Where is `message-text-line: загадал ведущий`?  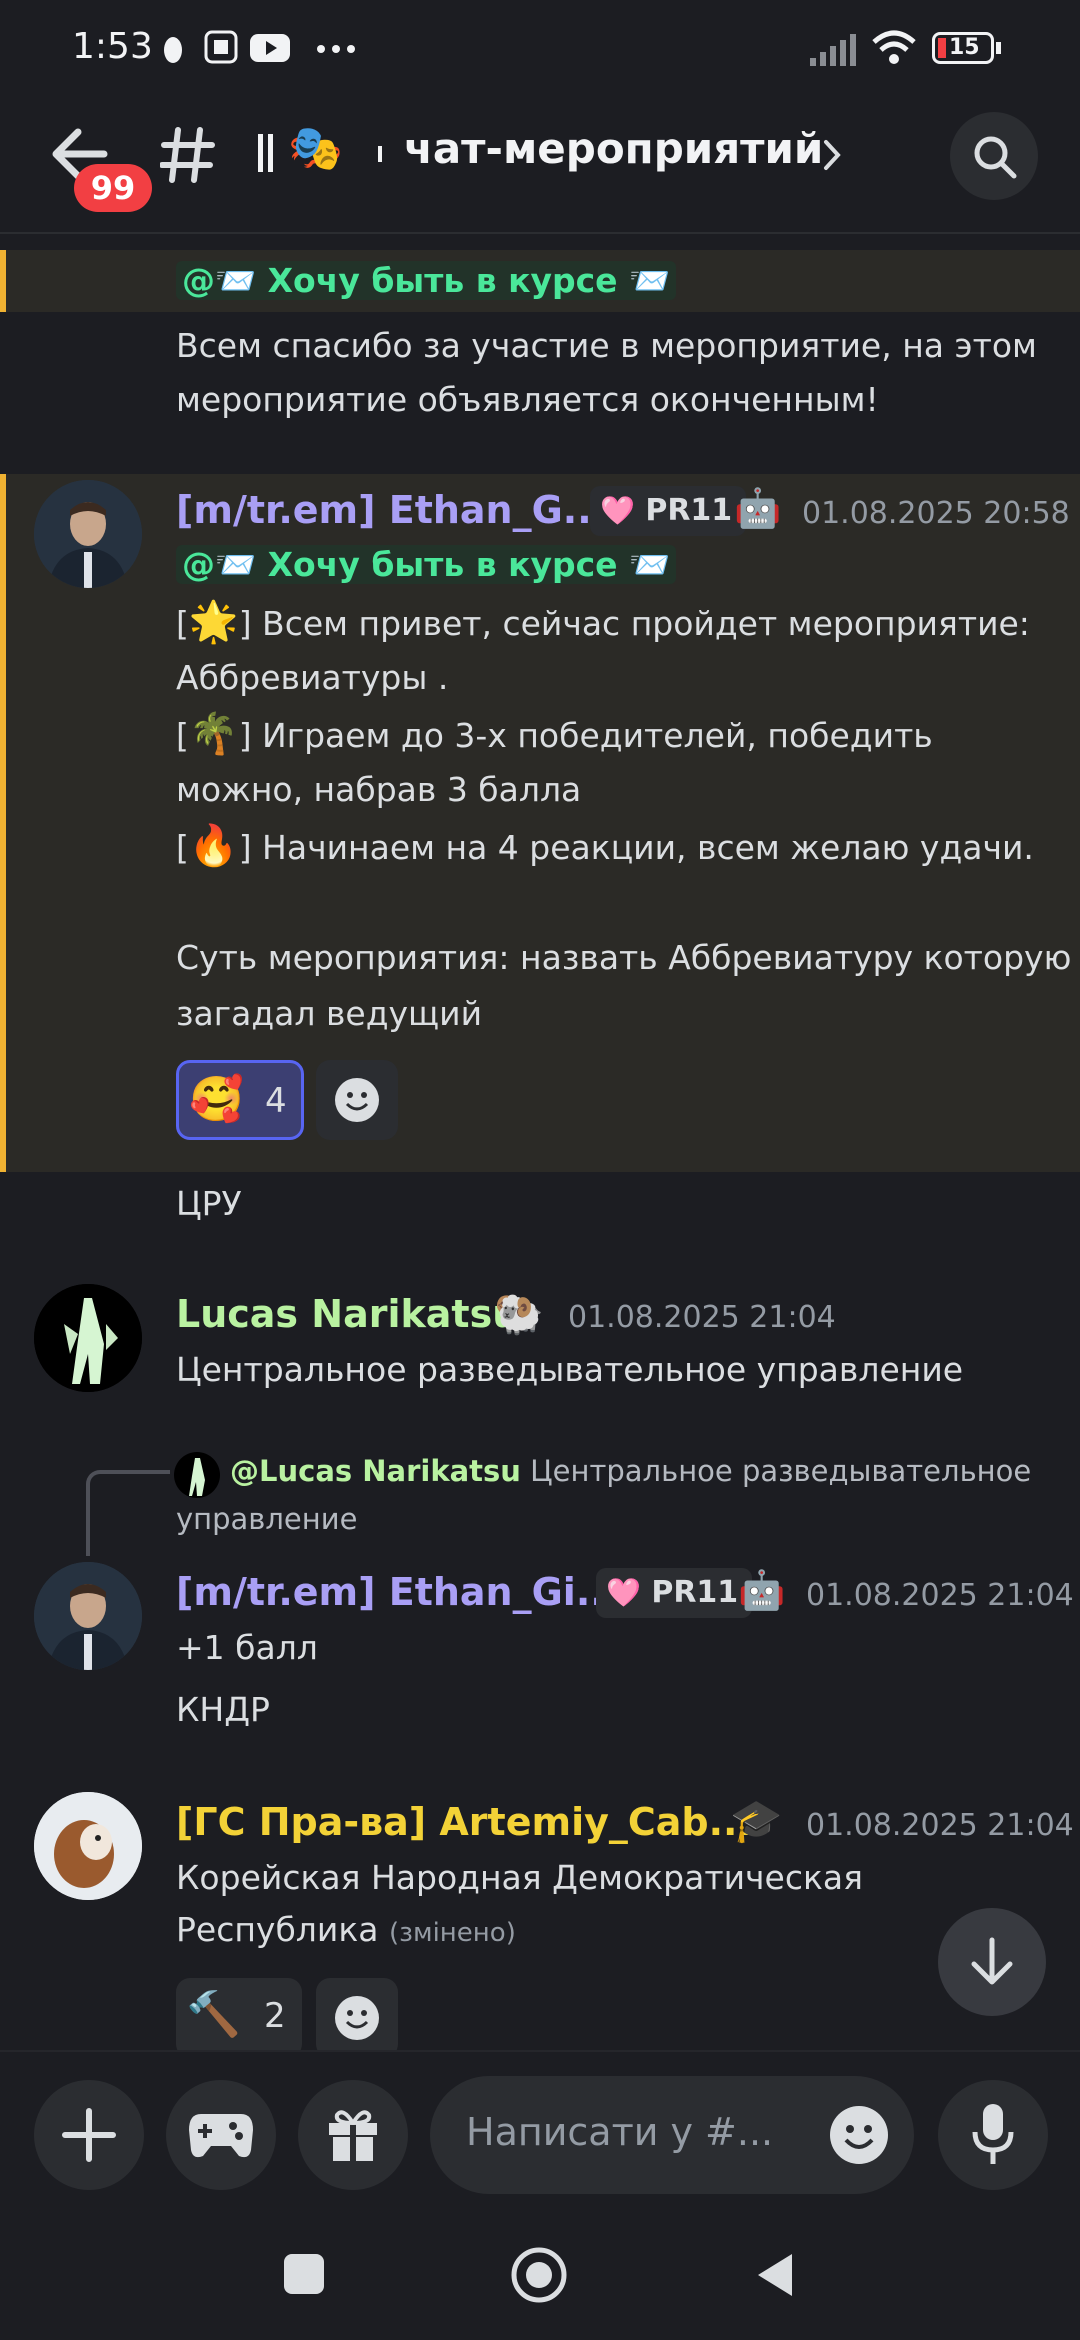
message-text-line: загадал ведущий is located at coordinates (329, 1013).